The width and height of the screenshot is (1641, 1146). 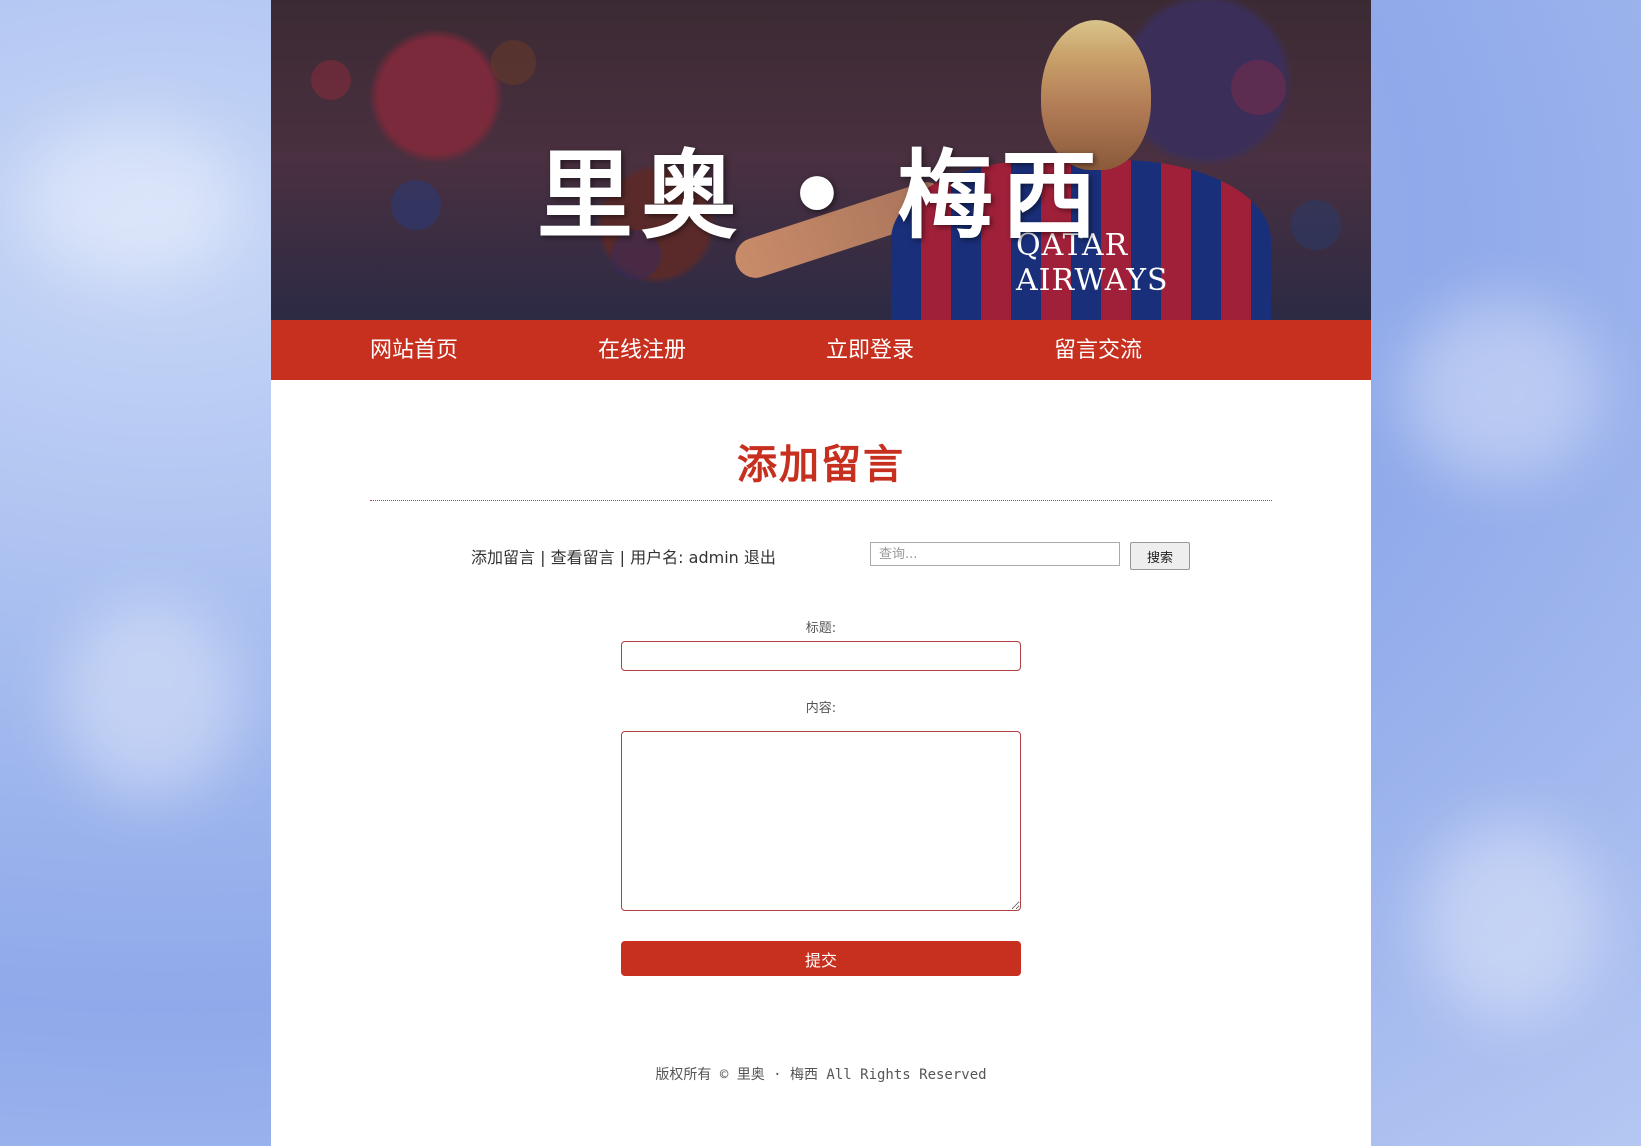 What do you see at coordinates (821, 1075) in the screenshot?
I see `footer-copyright: 版权所有 © 里奥 · 梅西 All Rights Reserved` at bounding box center [821, 1075].